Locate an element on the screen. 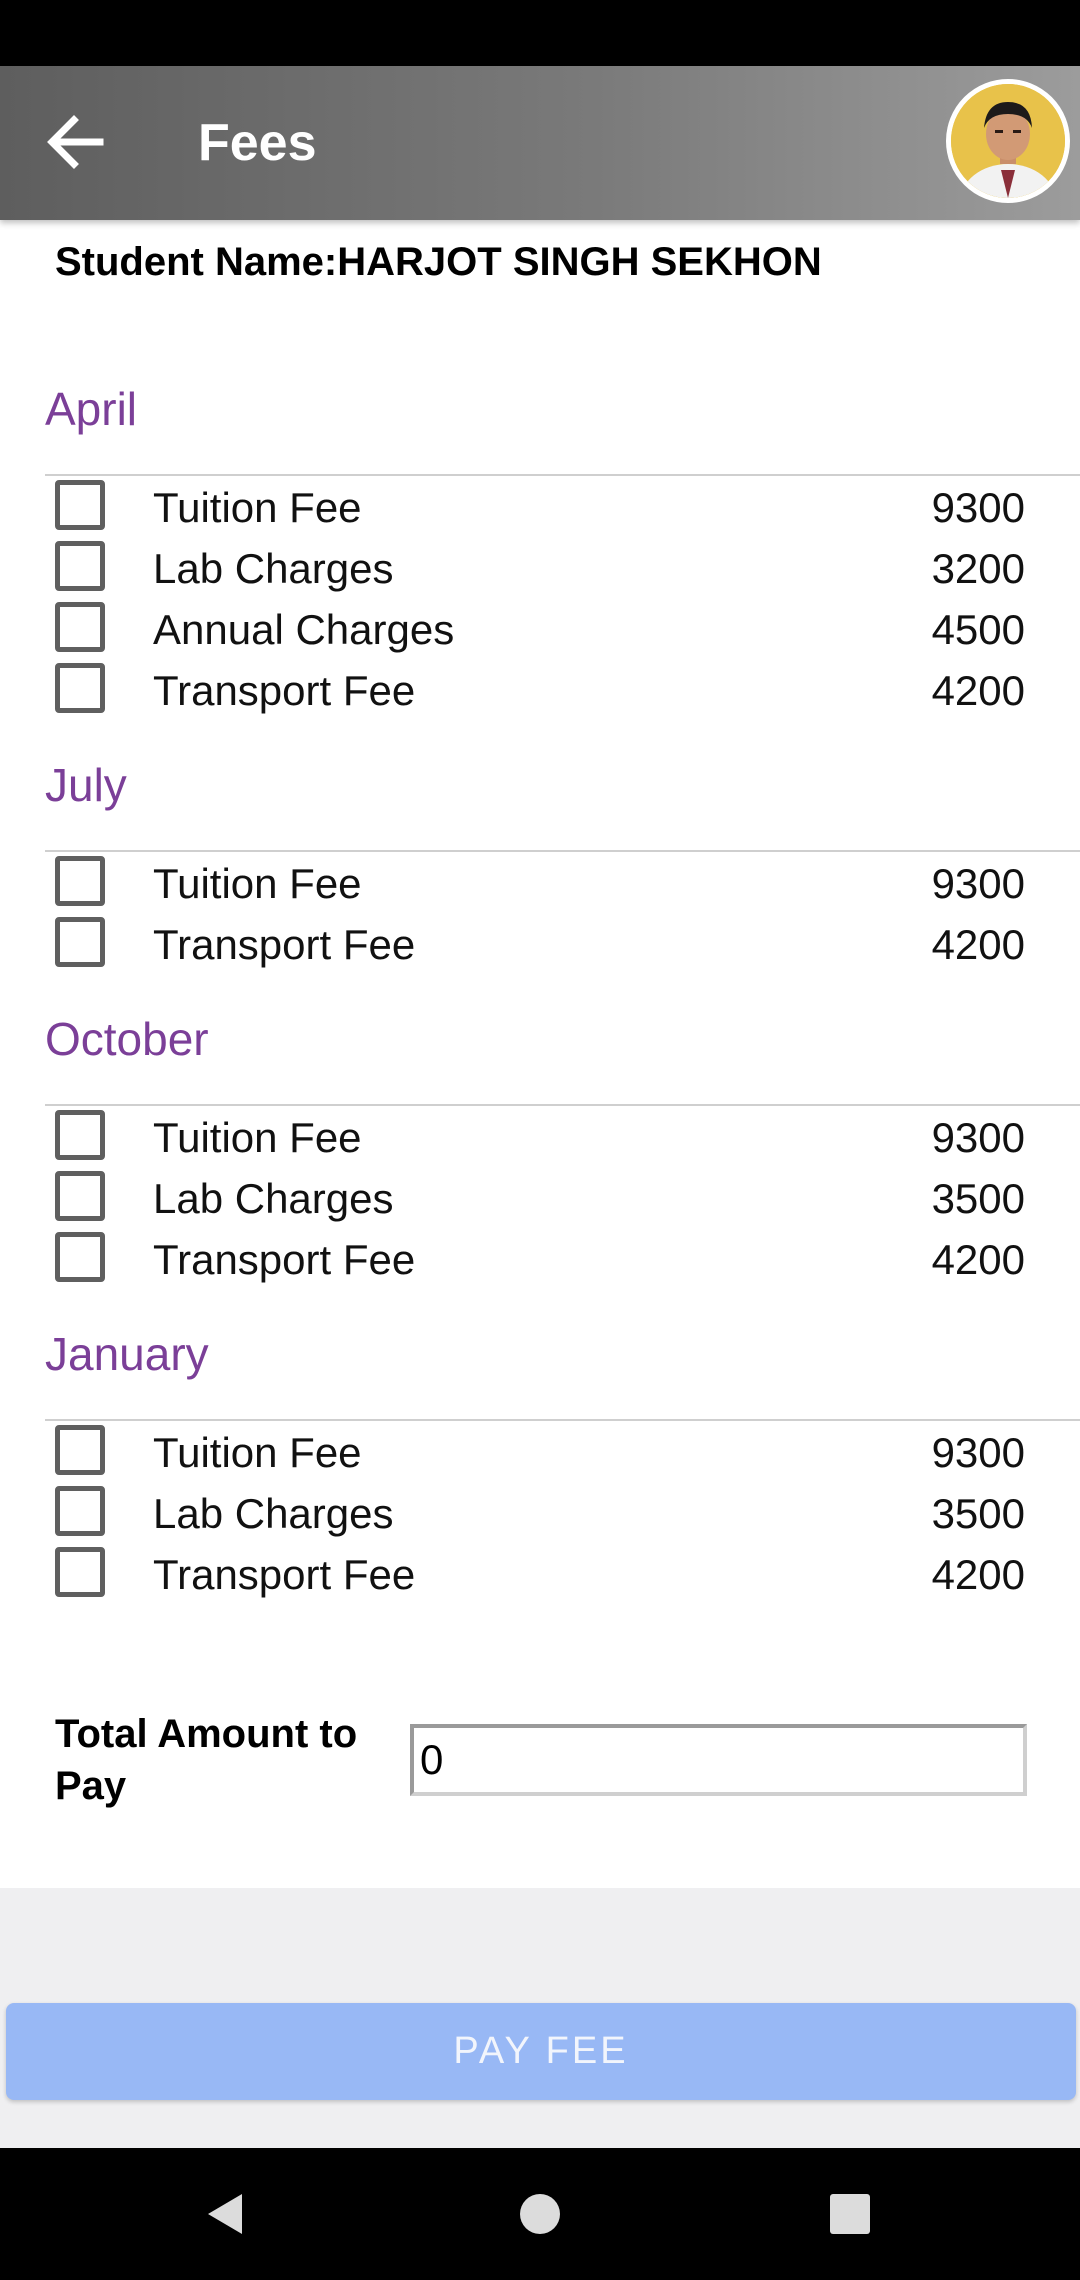  total-amount-label: Total Amount to Pay is located at coordinates (206, 1760).